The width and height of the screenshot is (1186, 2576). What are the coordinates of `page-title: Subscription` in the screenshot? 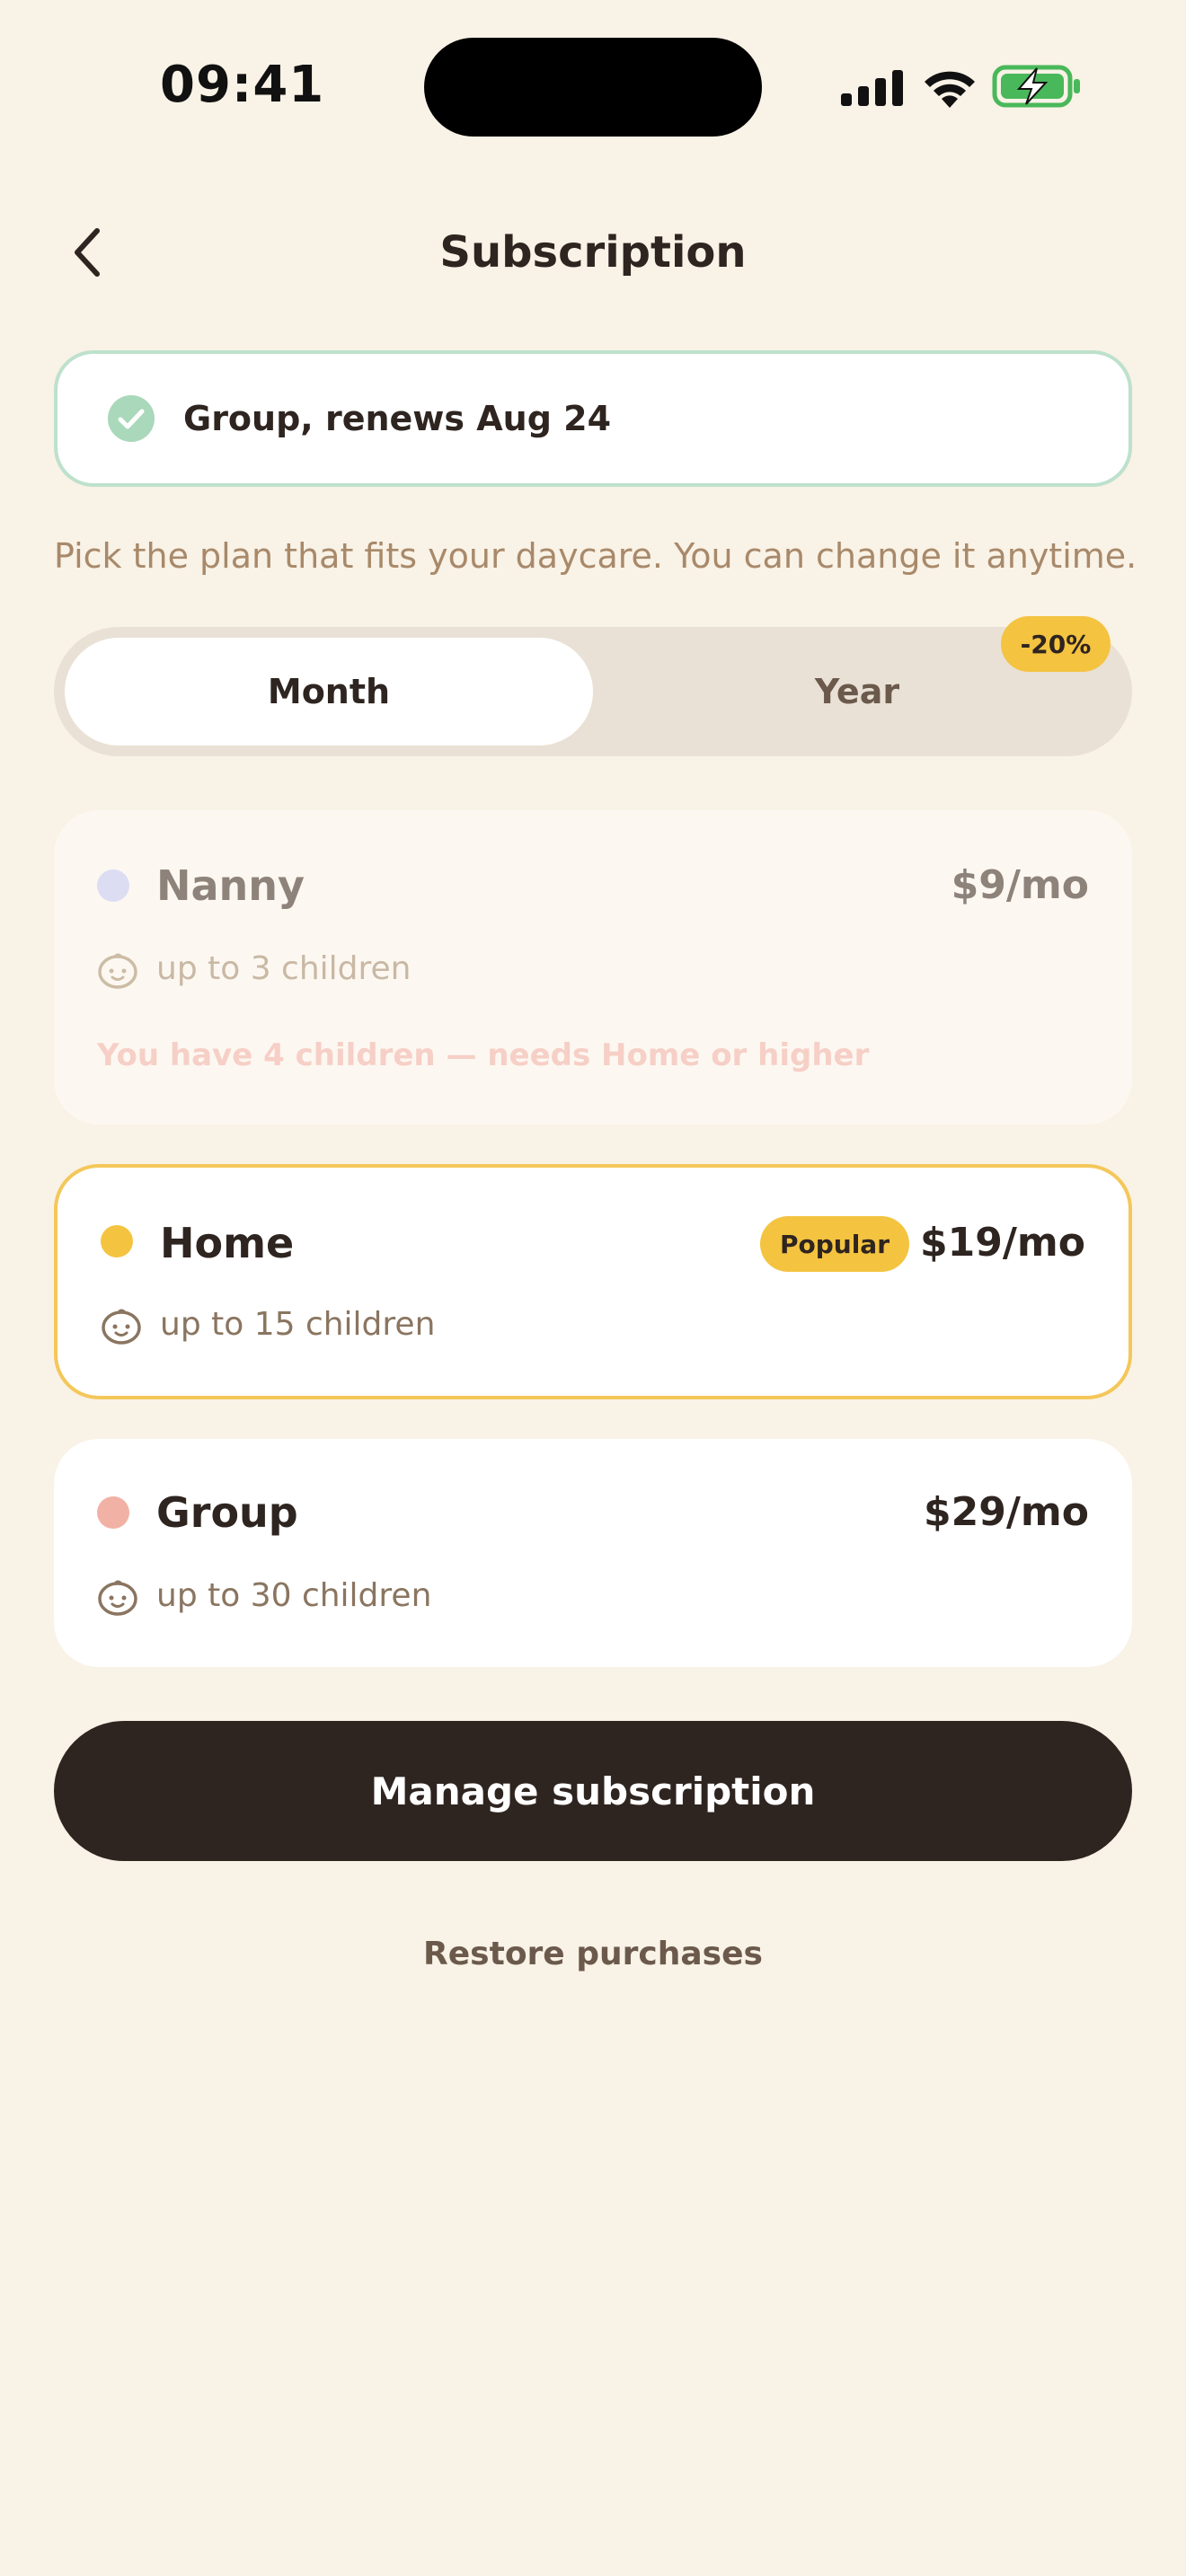 It's located at (593, 252).